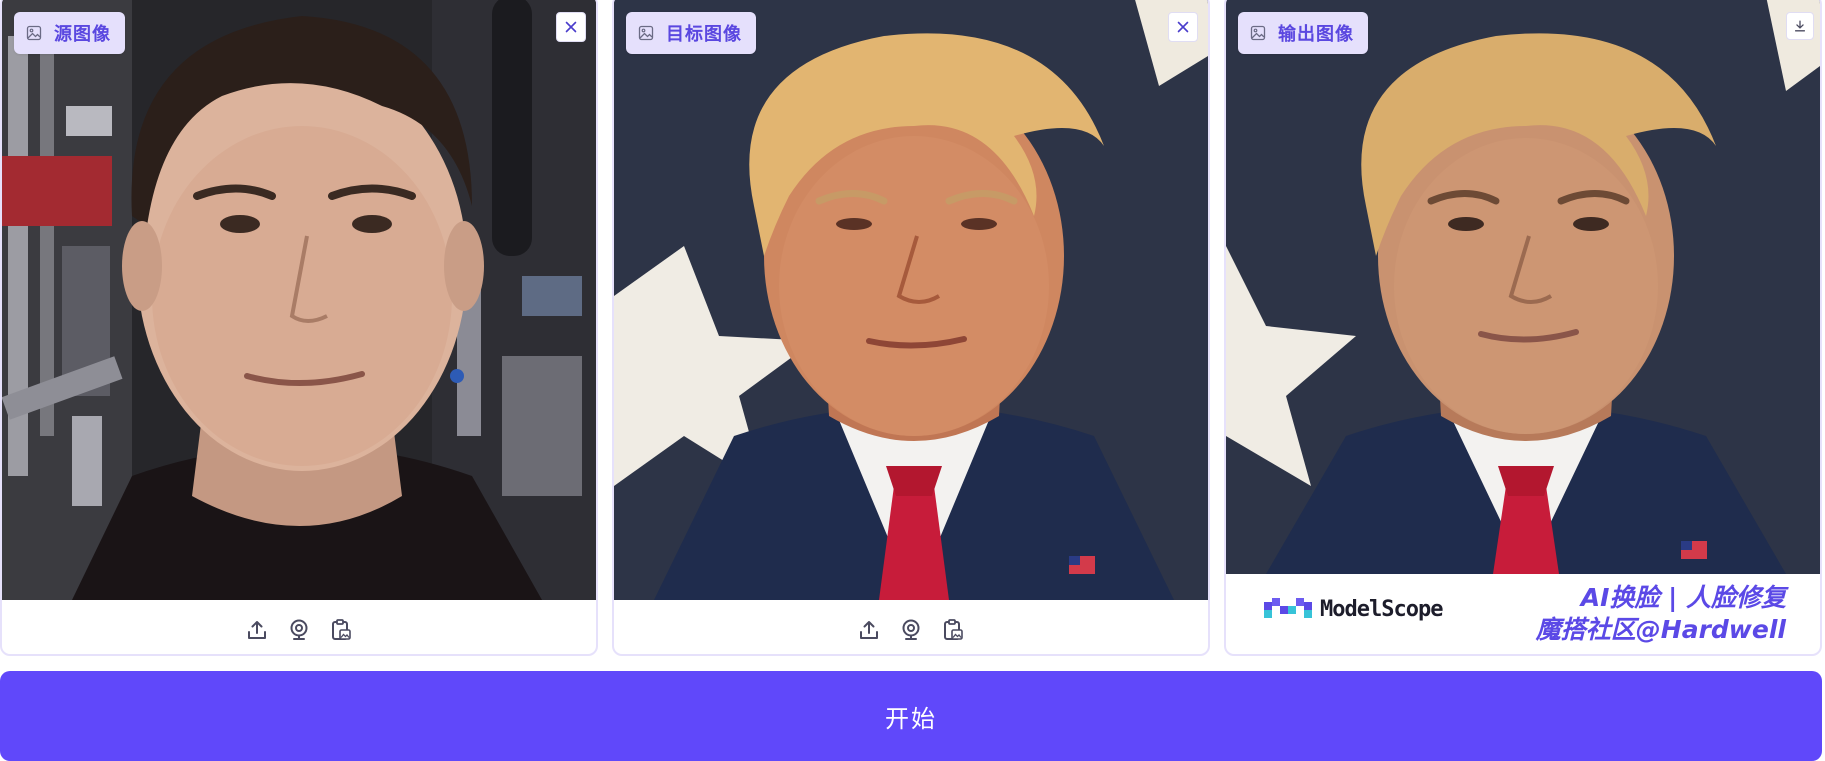  Describe the element at coordinates (704, 34) in the screenshot. I see `target-image-label: 目标图像` at that location.